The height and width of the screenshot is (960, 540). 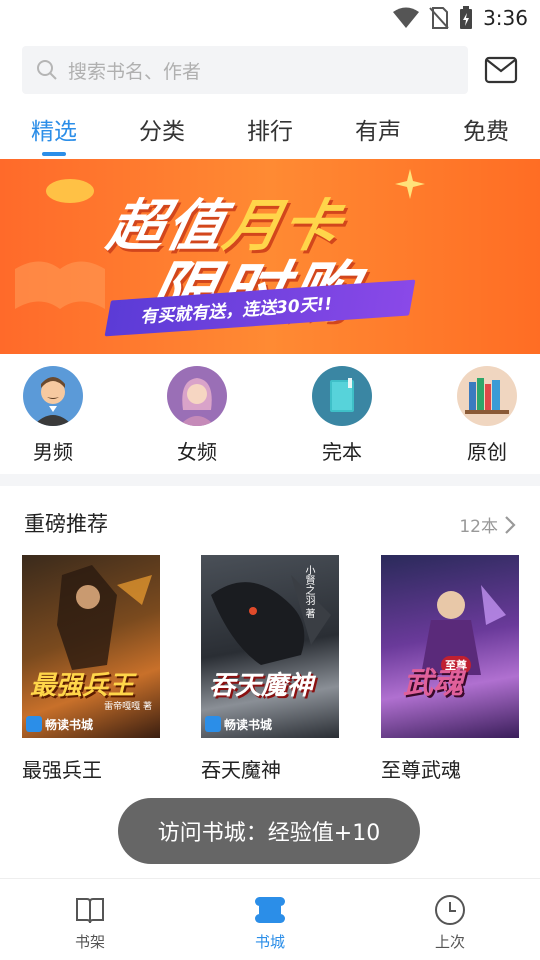 What do you see at coordinates (270, 18) in the screenshot?
I see `status-bar: 3:36` at bounding box center [270, 18].